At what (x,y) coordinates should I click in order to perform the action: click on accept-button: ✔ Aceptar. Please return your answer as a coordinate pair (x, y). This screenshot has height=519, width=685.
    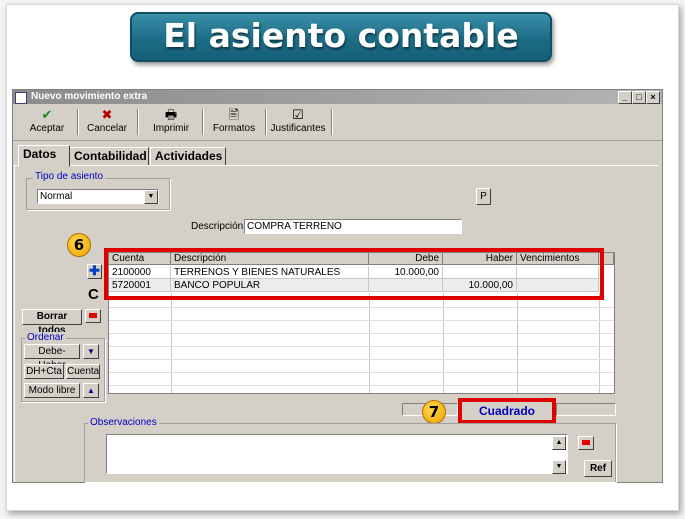
    Looking at the image, I should click on (47, 123).